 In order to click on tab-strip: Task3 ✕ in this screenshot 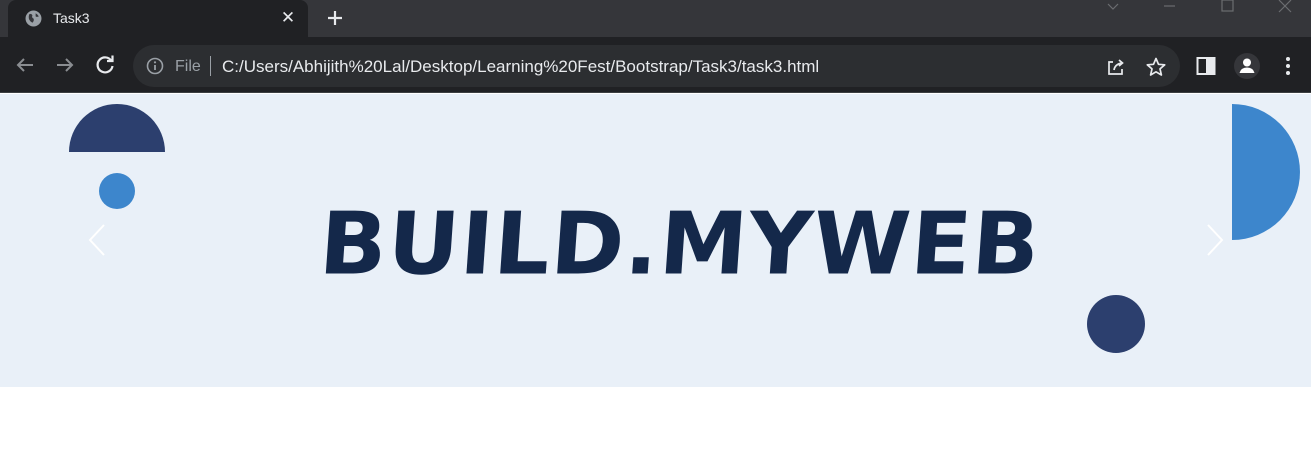, I will do `click(655, 18)`.